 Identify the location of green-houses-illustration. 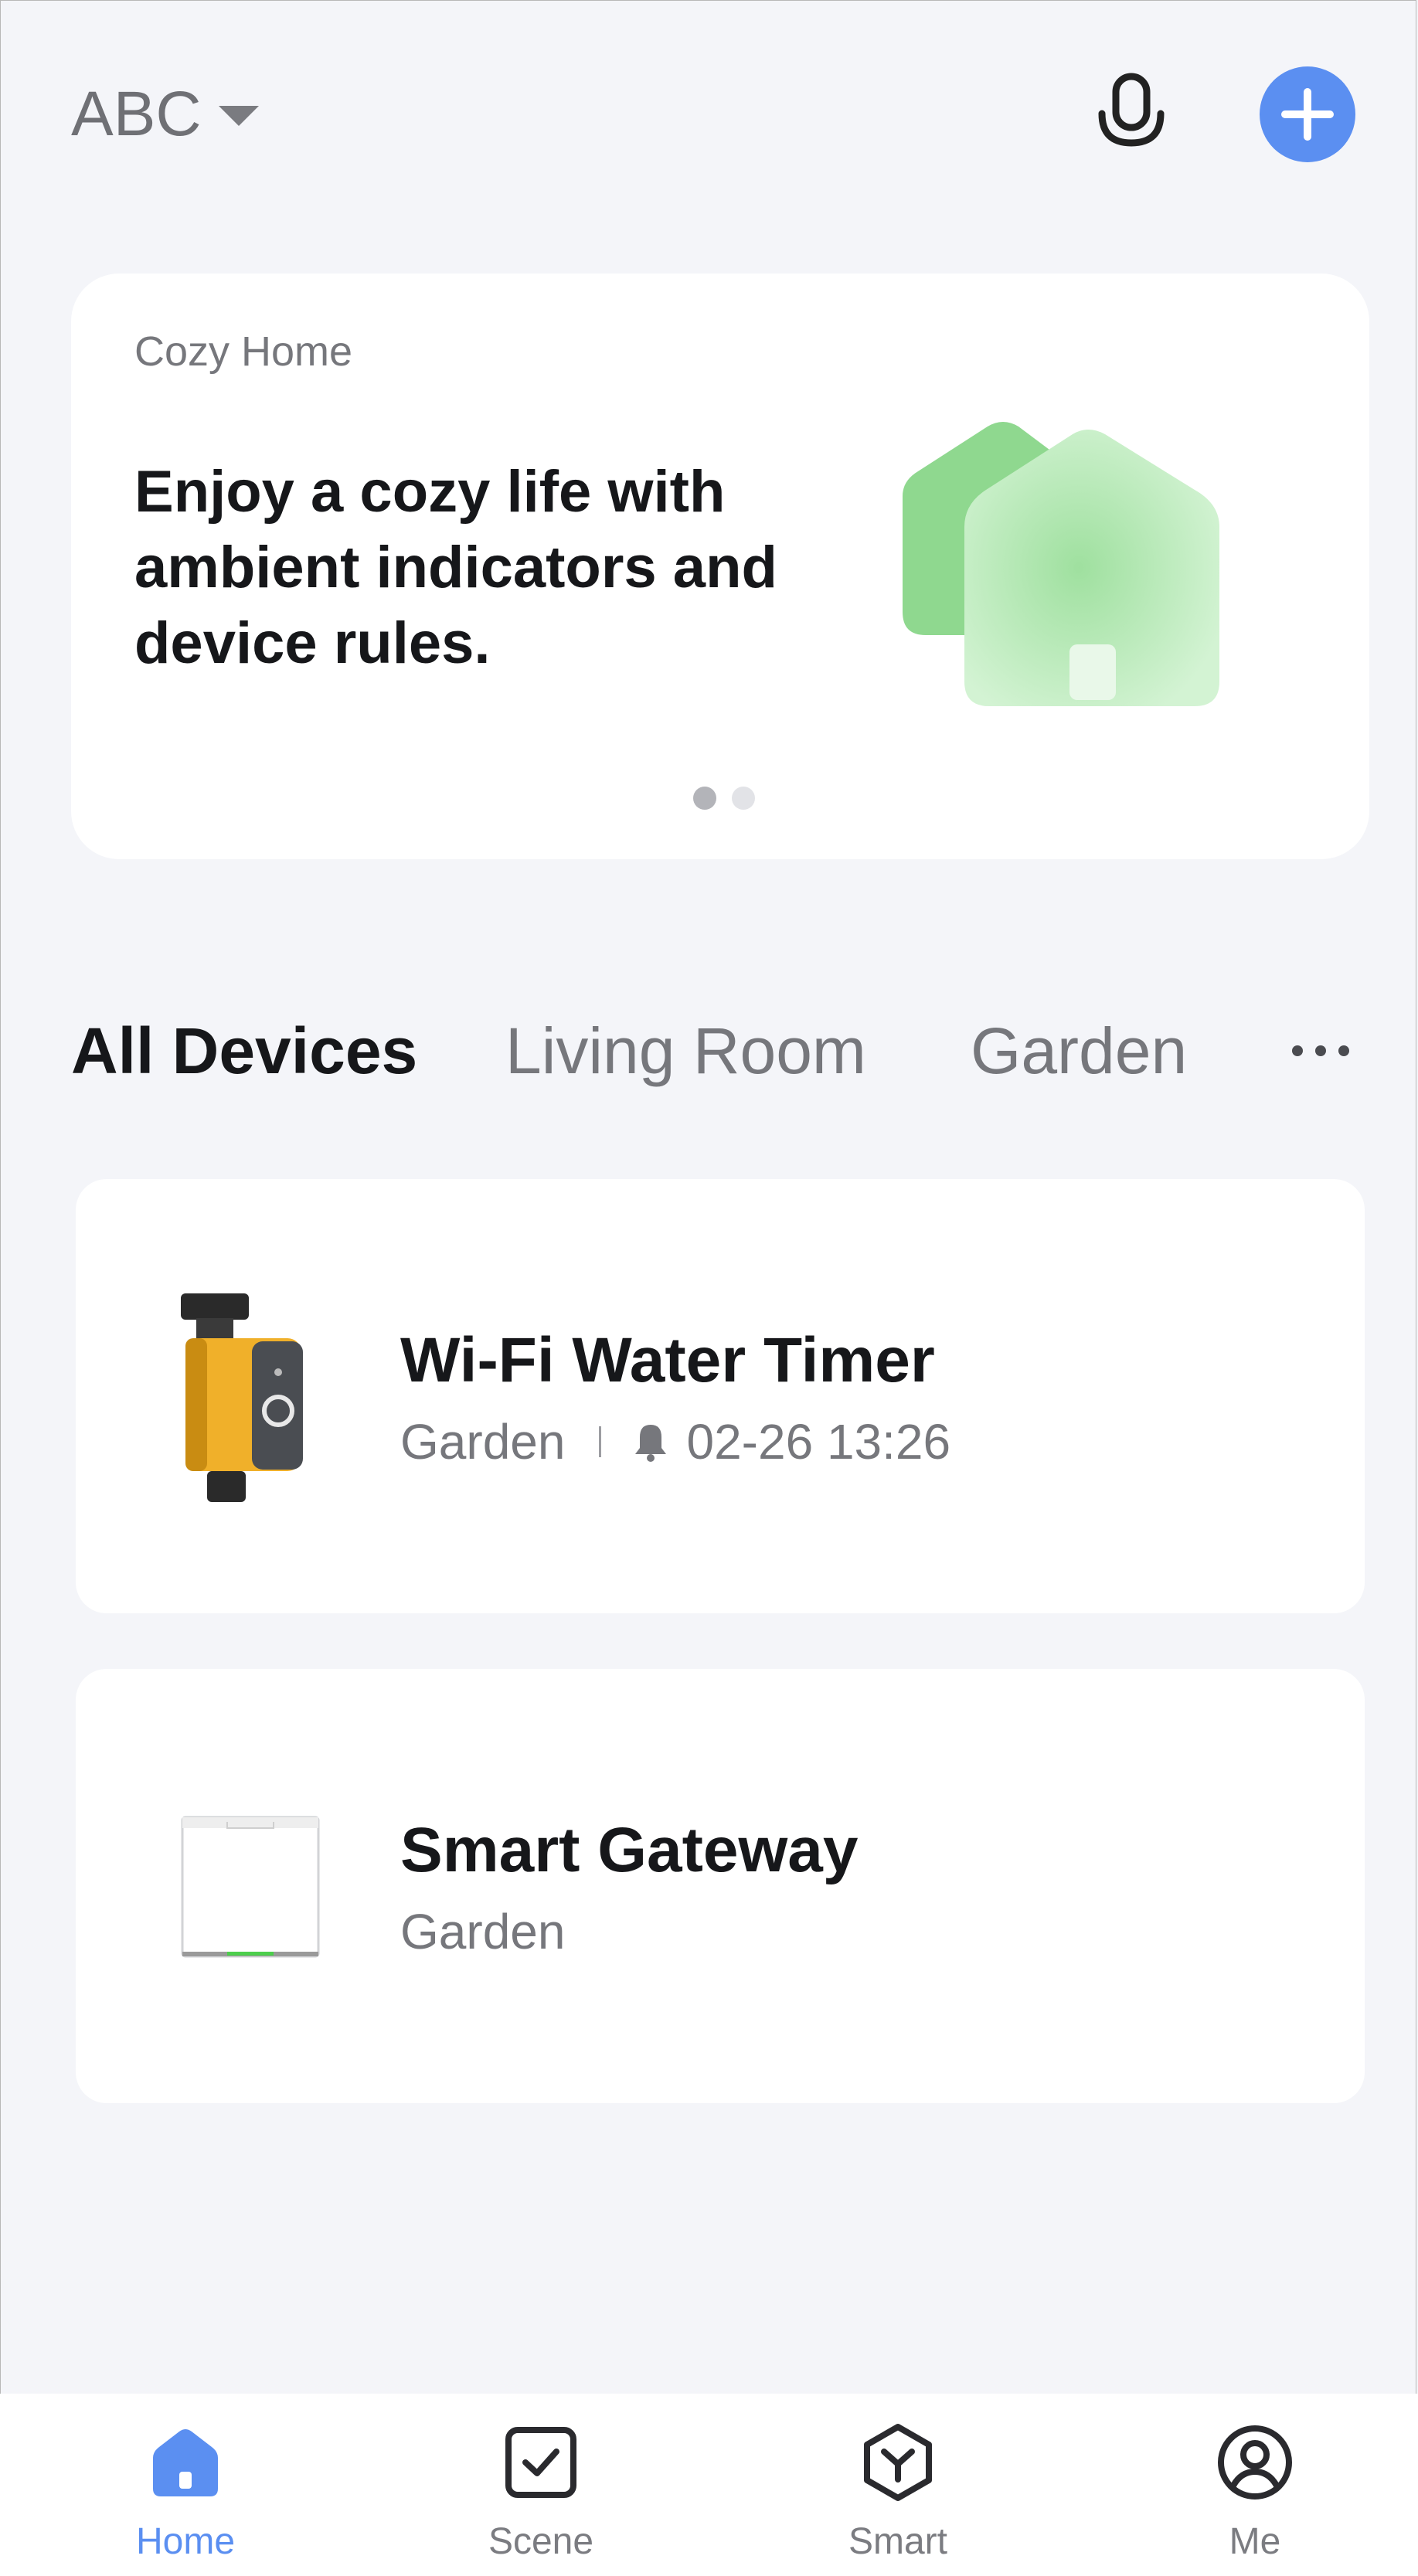
(1061, 564).